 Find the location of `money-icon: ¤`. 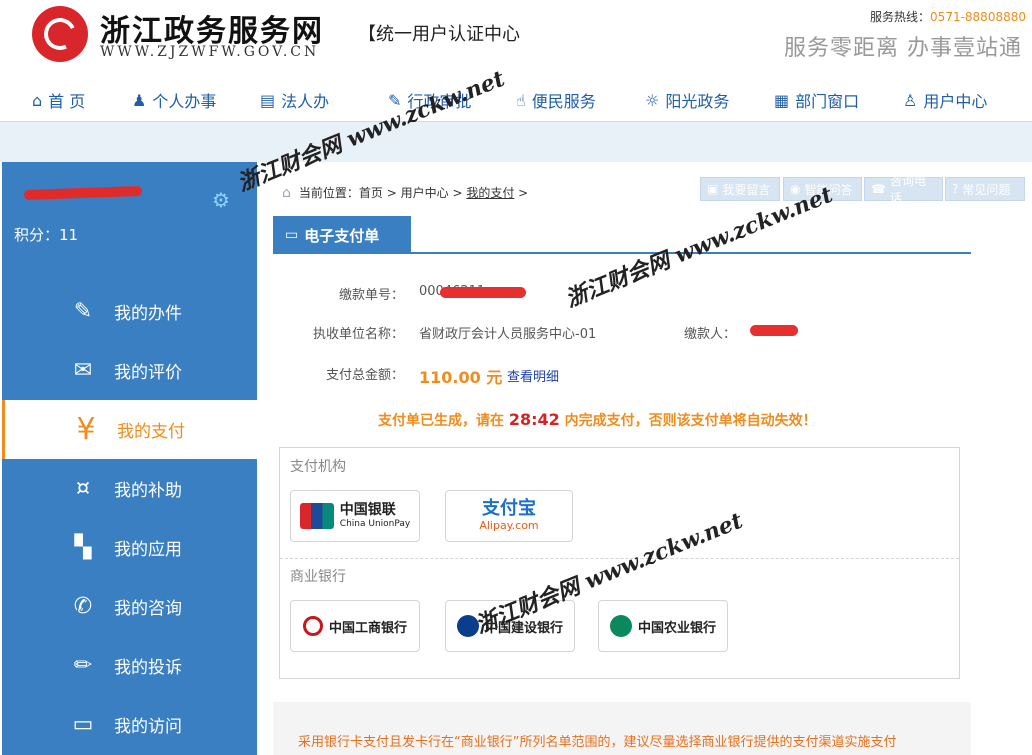

money-icon: ¤ is located at coordinates (83, 488).